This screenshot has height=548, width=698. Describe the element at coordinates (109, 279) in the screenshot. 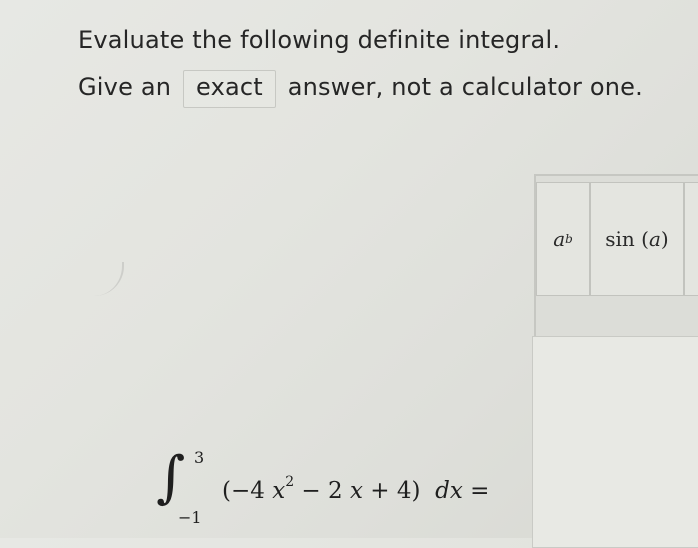

I see `glare-mark` at that location.